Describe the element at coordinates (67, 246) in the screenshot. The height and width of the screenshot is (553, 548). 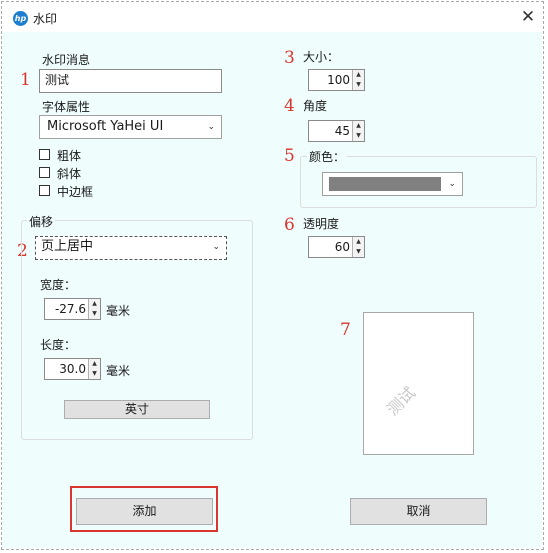
I see `position-select-value: 页上居中` at that location.